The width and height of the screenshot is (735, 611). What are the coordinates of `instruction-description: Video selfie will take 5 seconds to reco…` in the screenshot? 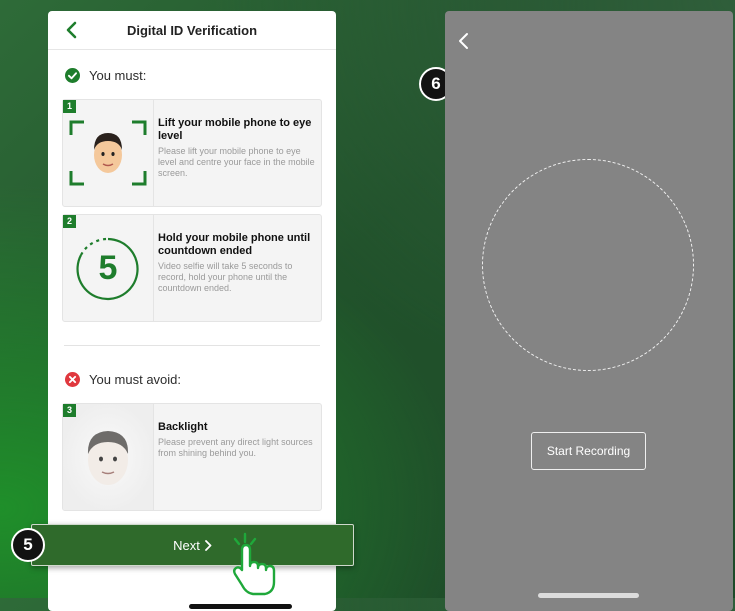 It's located at (225, 277).